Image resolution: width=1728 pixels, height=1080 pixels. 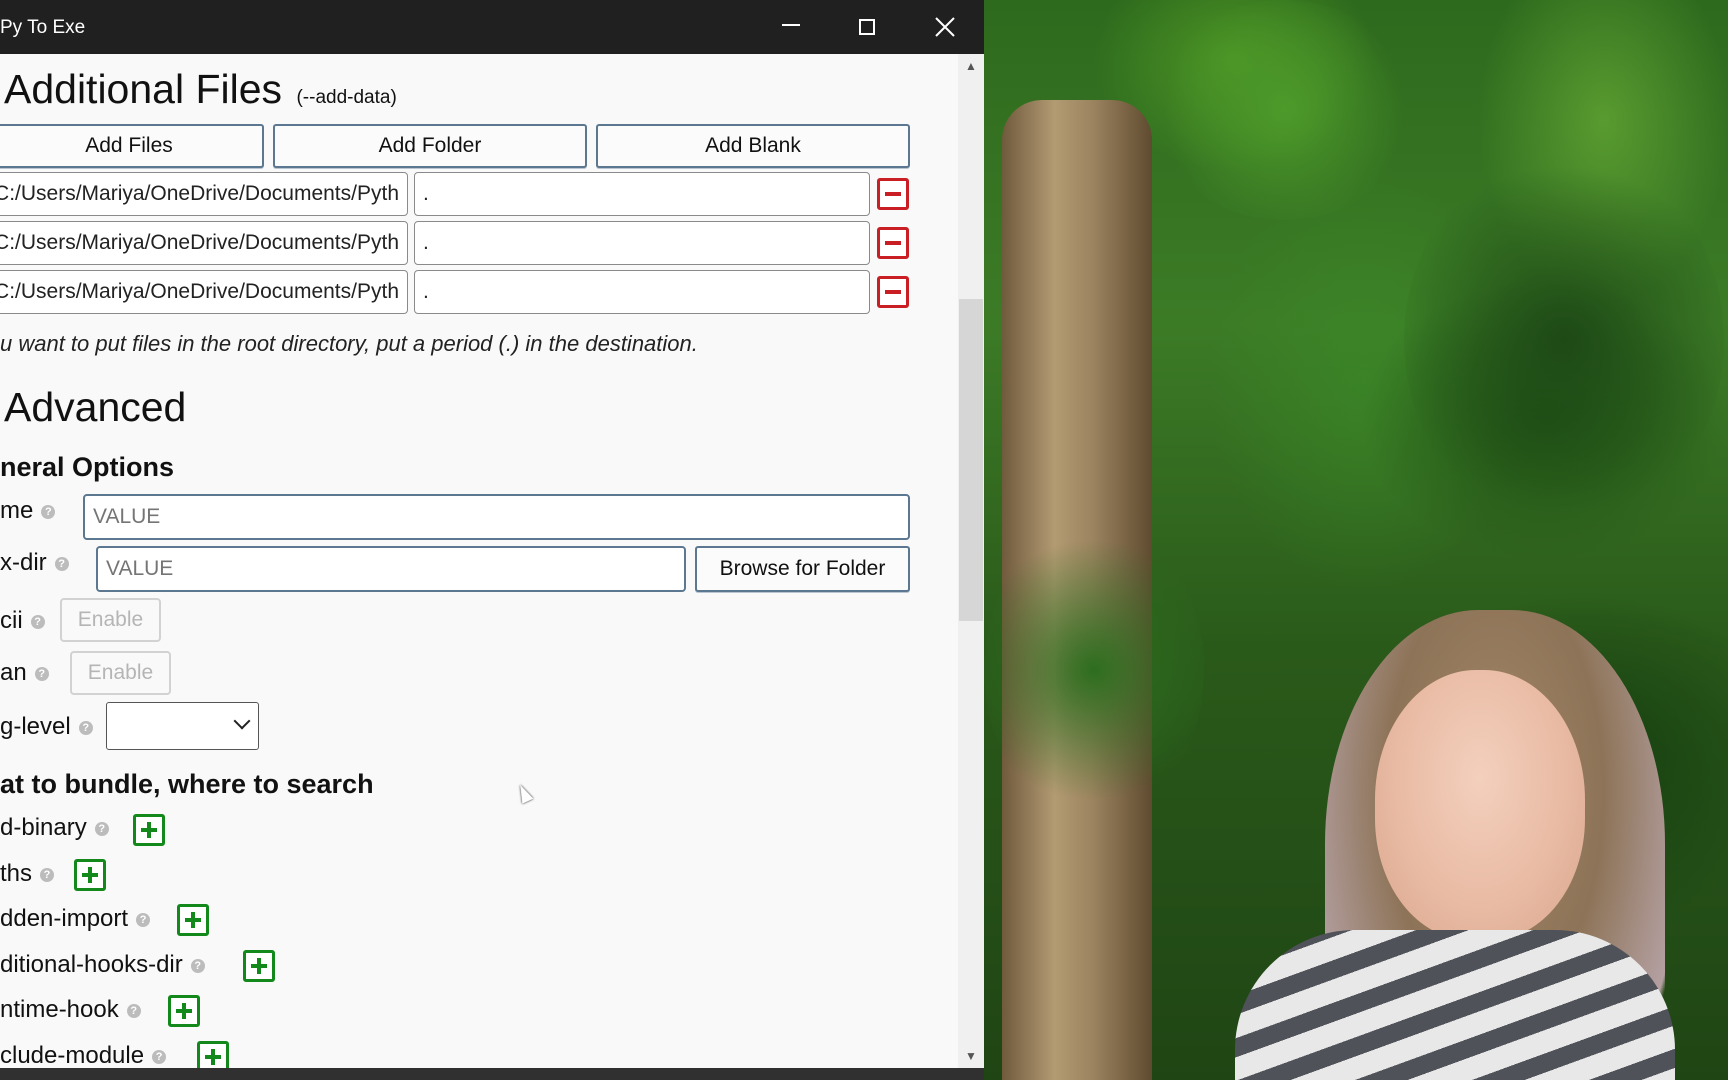 I want to click on bundle-section-title: at to bundle, where to search, so click(x=187, y=784).